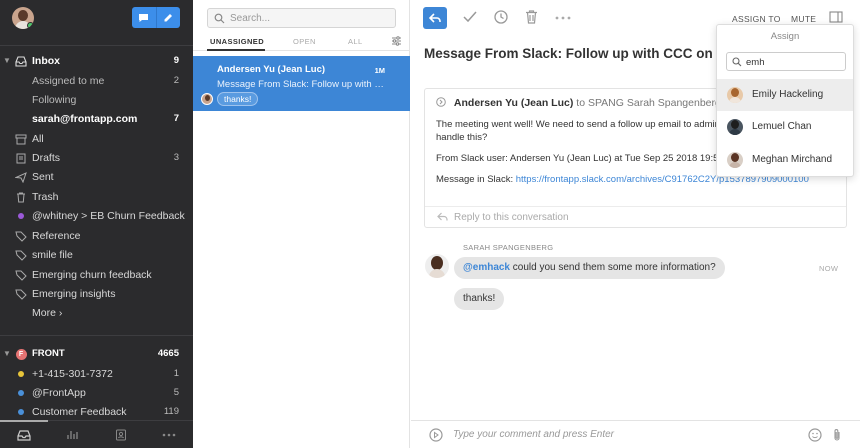  What do you see at coordinates (635, 217) in the screenshot?
I see `reply-to-conversation: Reply to this conversation` at bounding box center [635, 217].